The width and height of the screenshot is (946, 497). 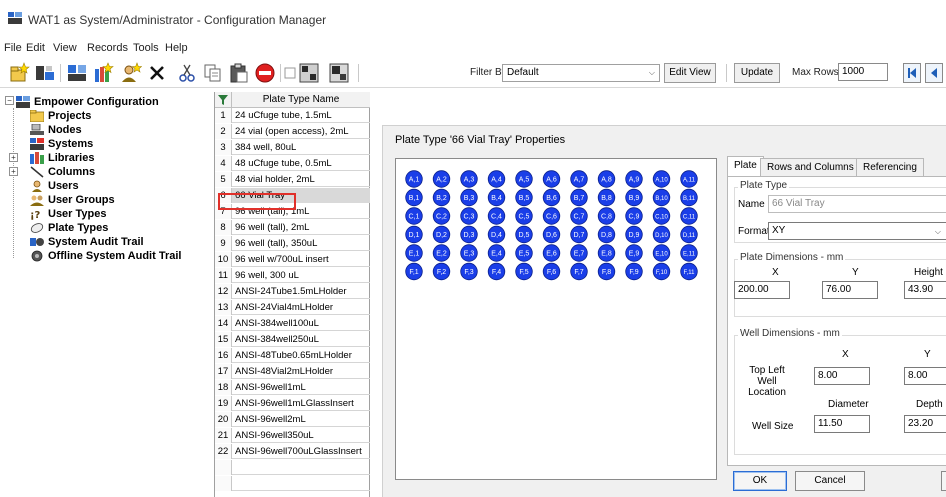 What do you see at coordinates (54, 185) in the screenshot?
I see `tree-item-users: Users` at bounding box center [54, 185].